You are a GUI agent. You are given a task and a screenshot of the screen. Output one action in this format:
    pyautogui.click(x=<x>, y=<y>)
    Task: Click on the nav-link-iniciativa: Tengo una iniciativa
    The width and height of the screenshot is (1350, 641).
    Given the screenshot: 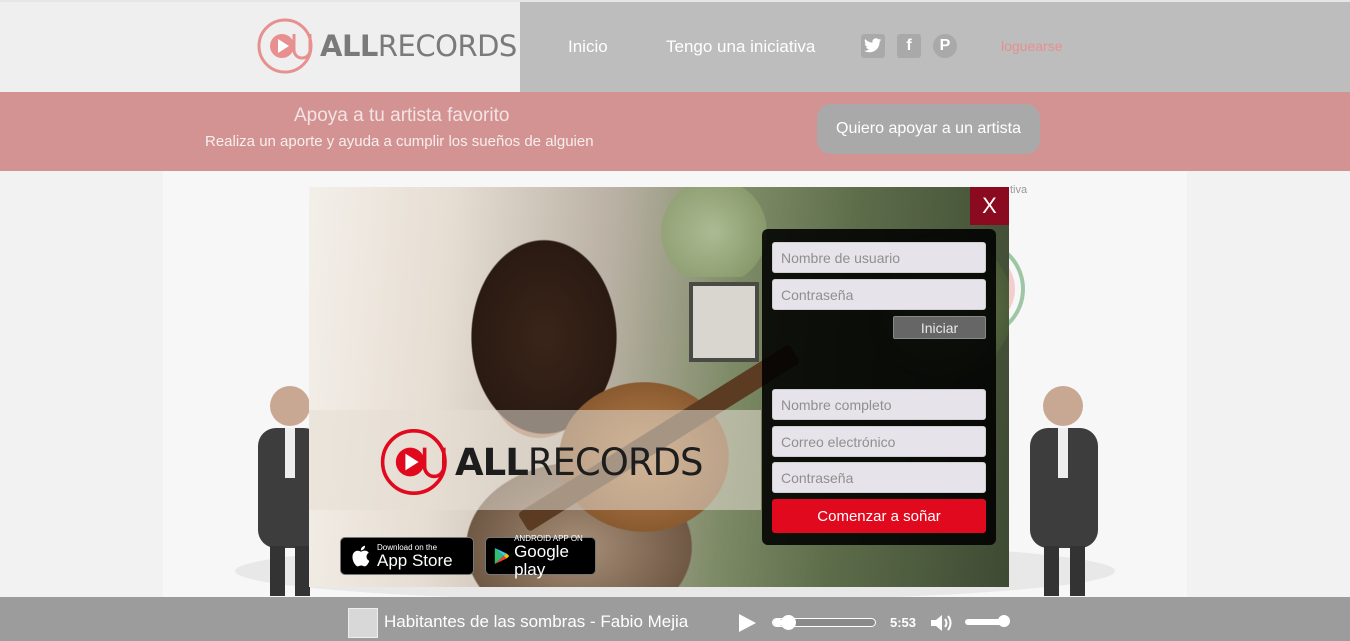 What is the action you would take?
    pyautogui.click(x=740, y=47)
    